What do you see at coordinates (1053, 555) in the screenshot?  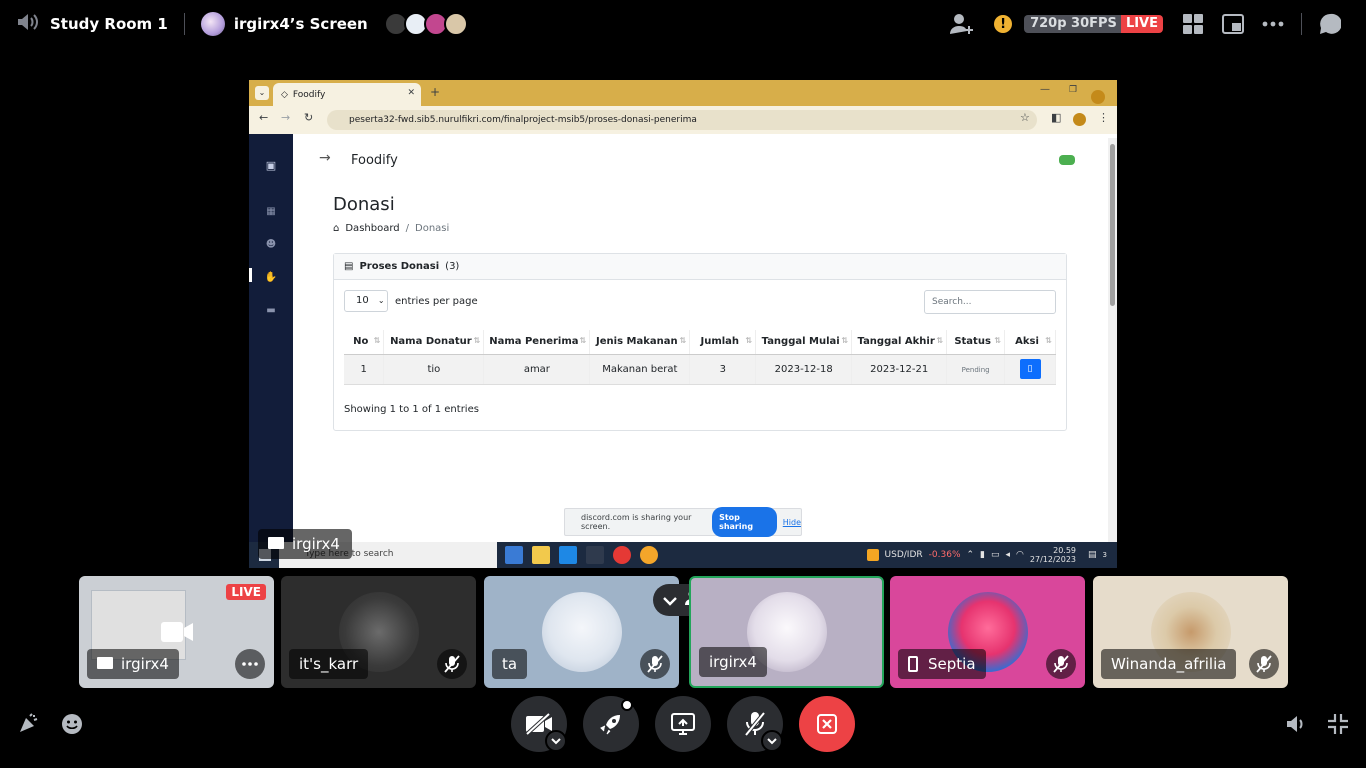 I see `taskbar-clock: 20.59 27/12/2023` at bounding box center [1053, 555].